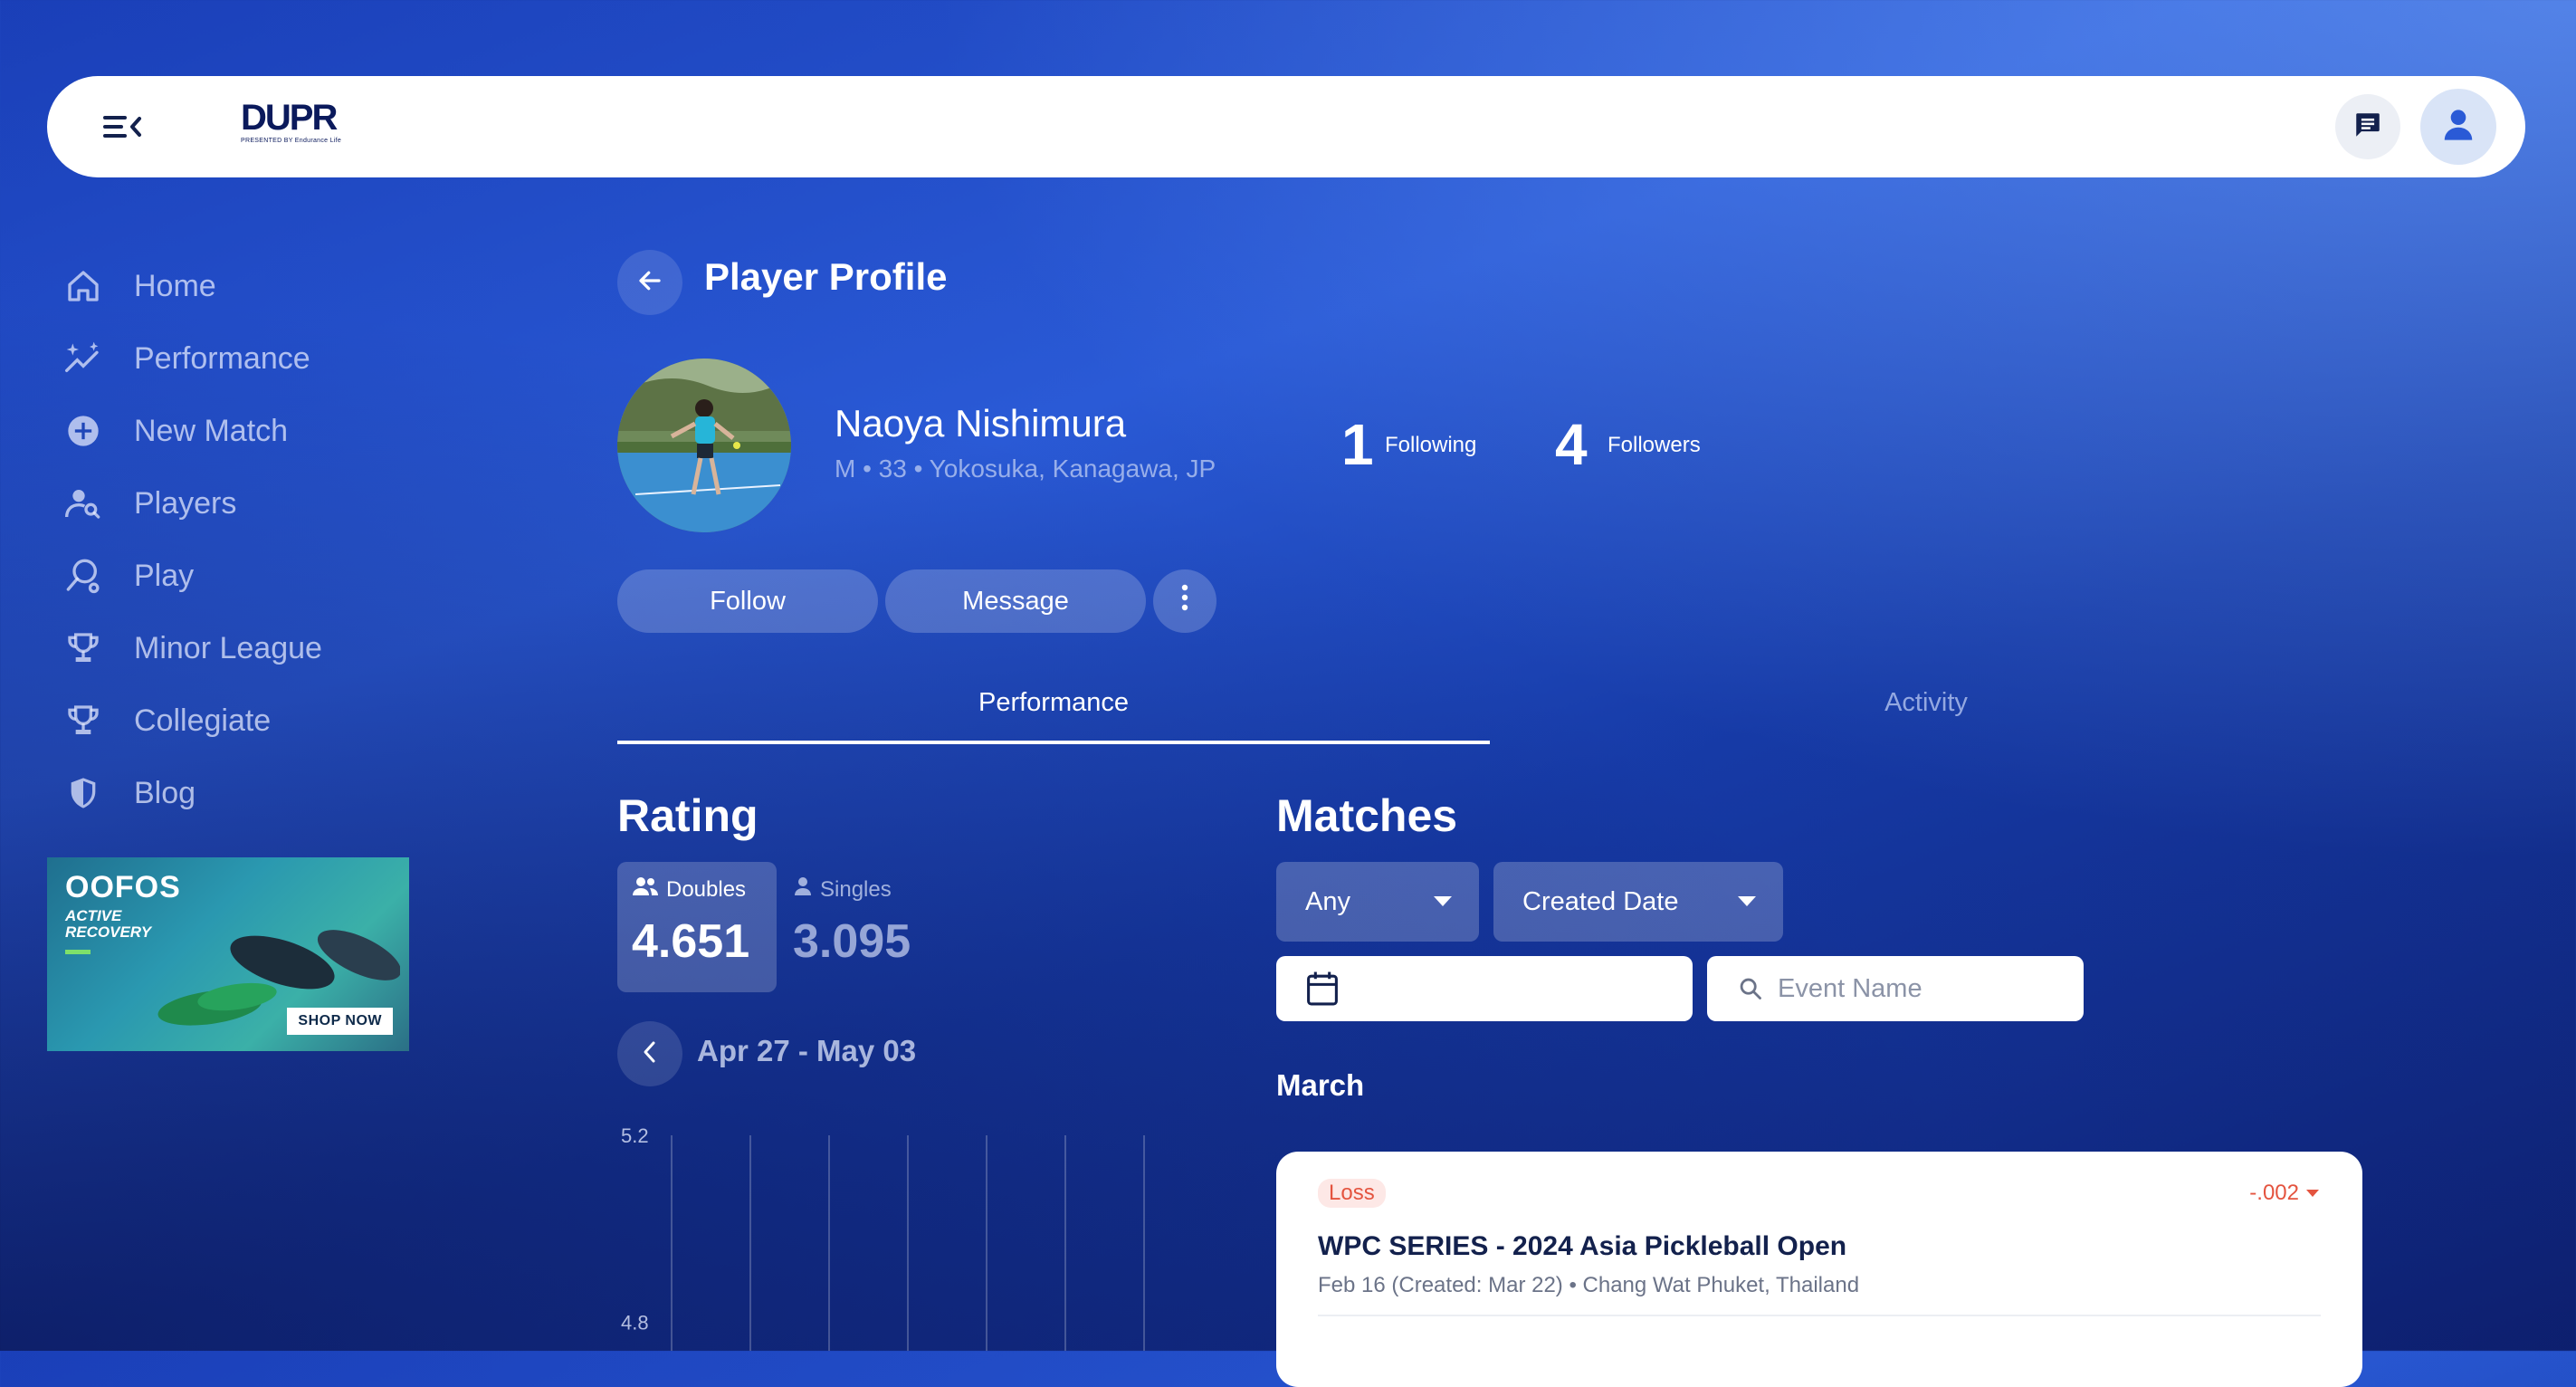 The height and width of the screenshot is (1387, 2576). I want to click on tab-activity: Activity, so click(1926, 703).